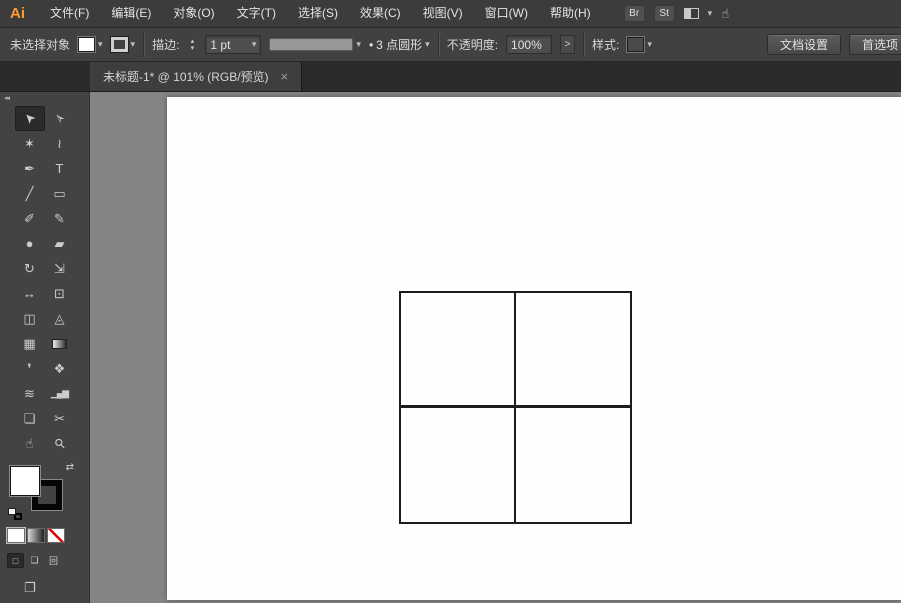 This screenshot has height=603, width=901. What do you see at coordinates (60, 393) in the screenshot?
I see `column-graph-tool: ▁▄▆` at bounding box center [60, 393].